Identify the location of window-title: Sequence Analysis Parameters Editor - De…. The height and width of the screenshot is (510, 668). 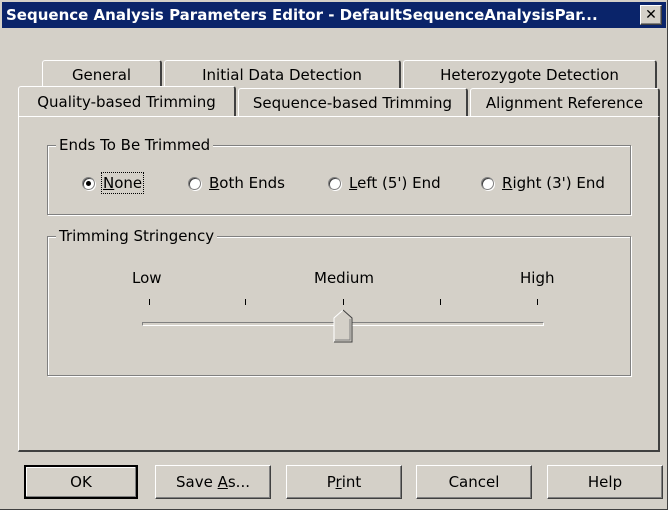
(302, 15).